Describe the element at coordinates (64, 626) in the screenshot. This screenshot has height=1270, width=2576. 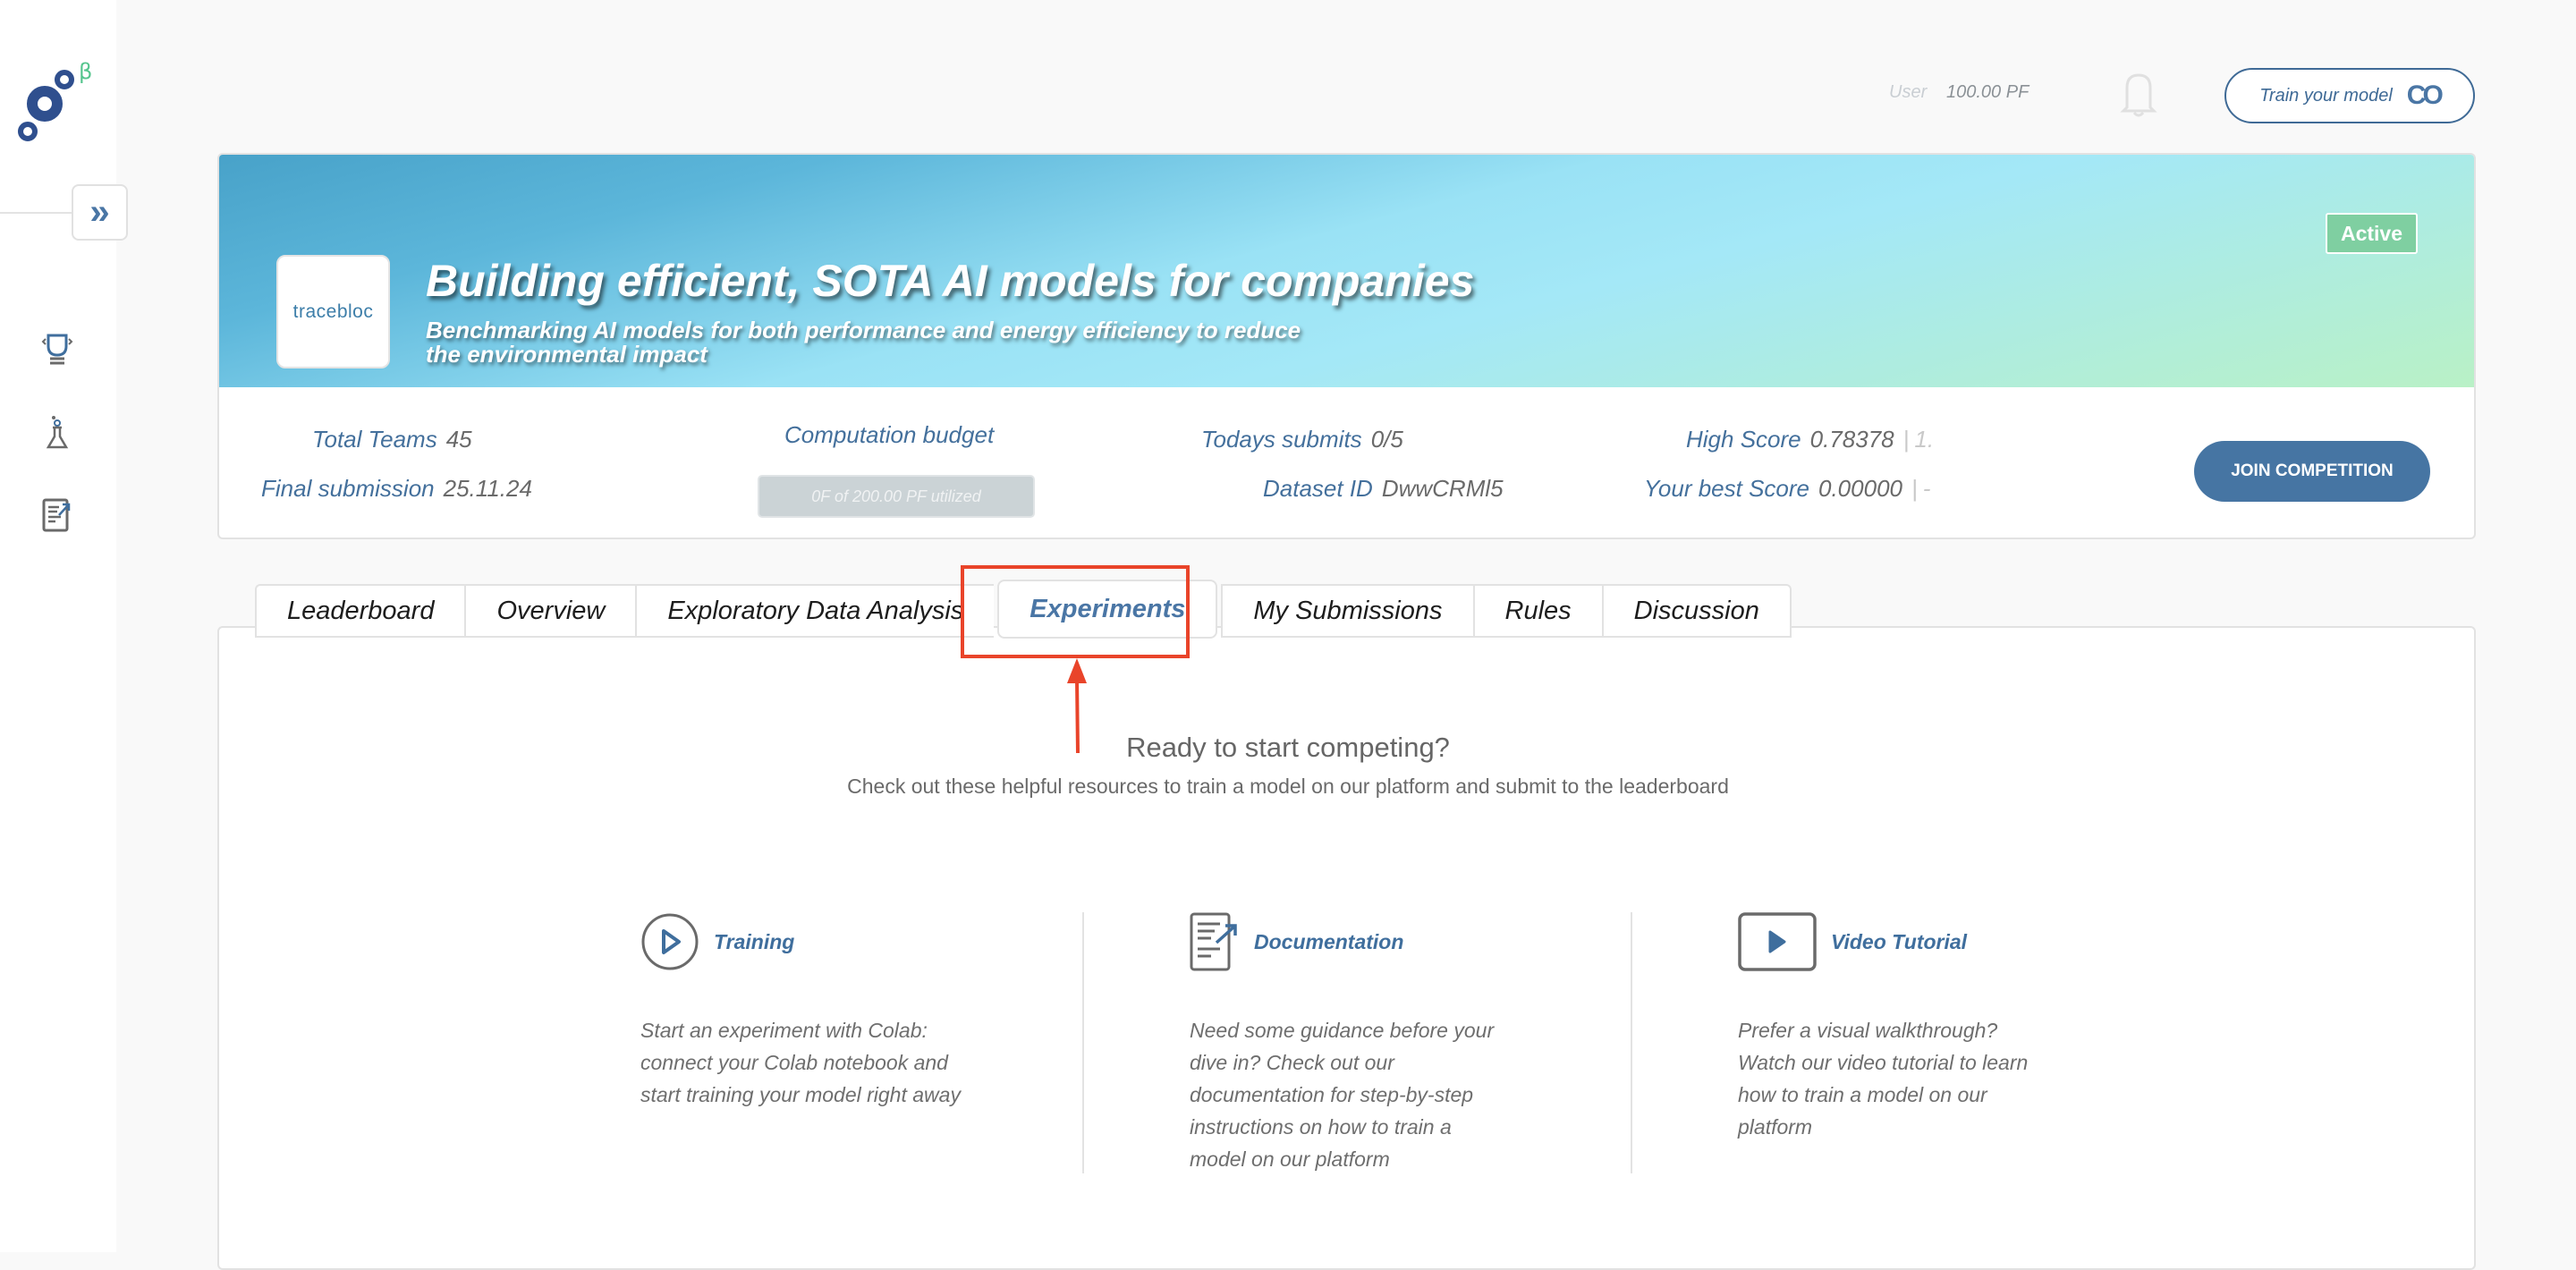
I see `sidebar: β »` at that location.